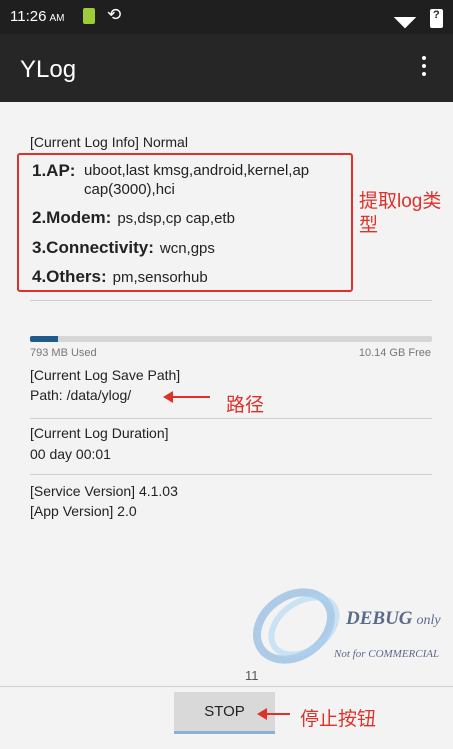 Image resolution: width=453 pixels, height=749 pixels. I want to click on bottom-bar: STOP 停止按钮, so click(226, 717).